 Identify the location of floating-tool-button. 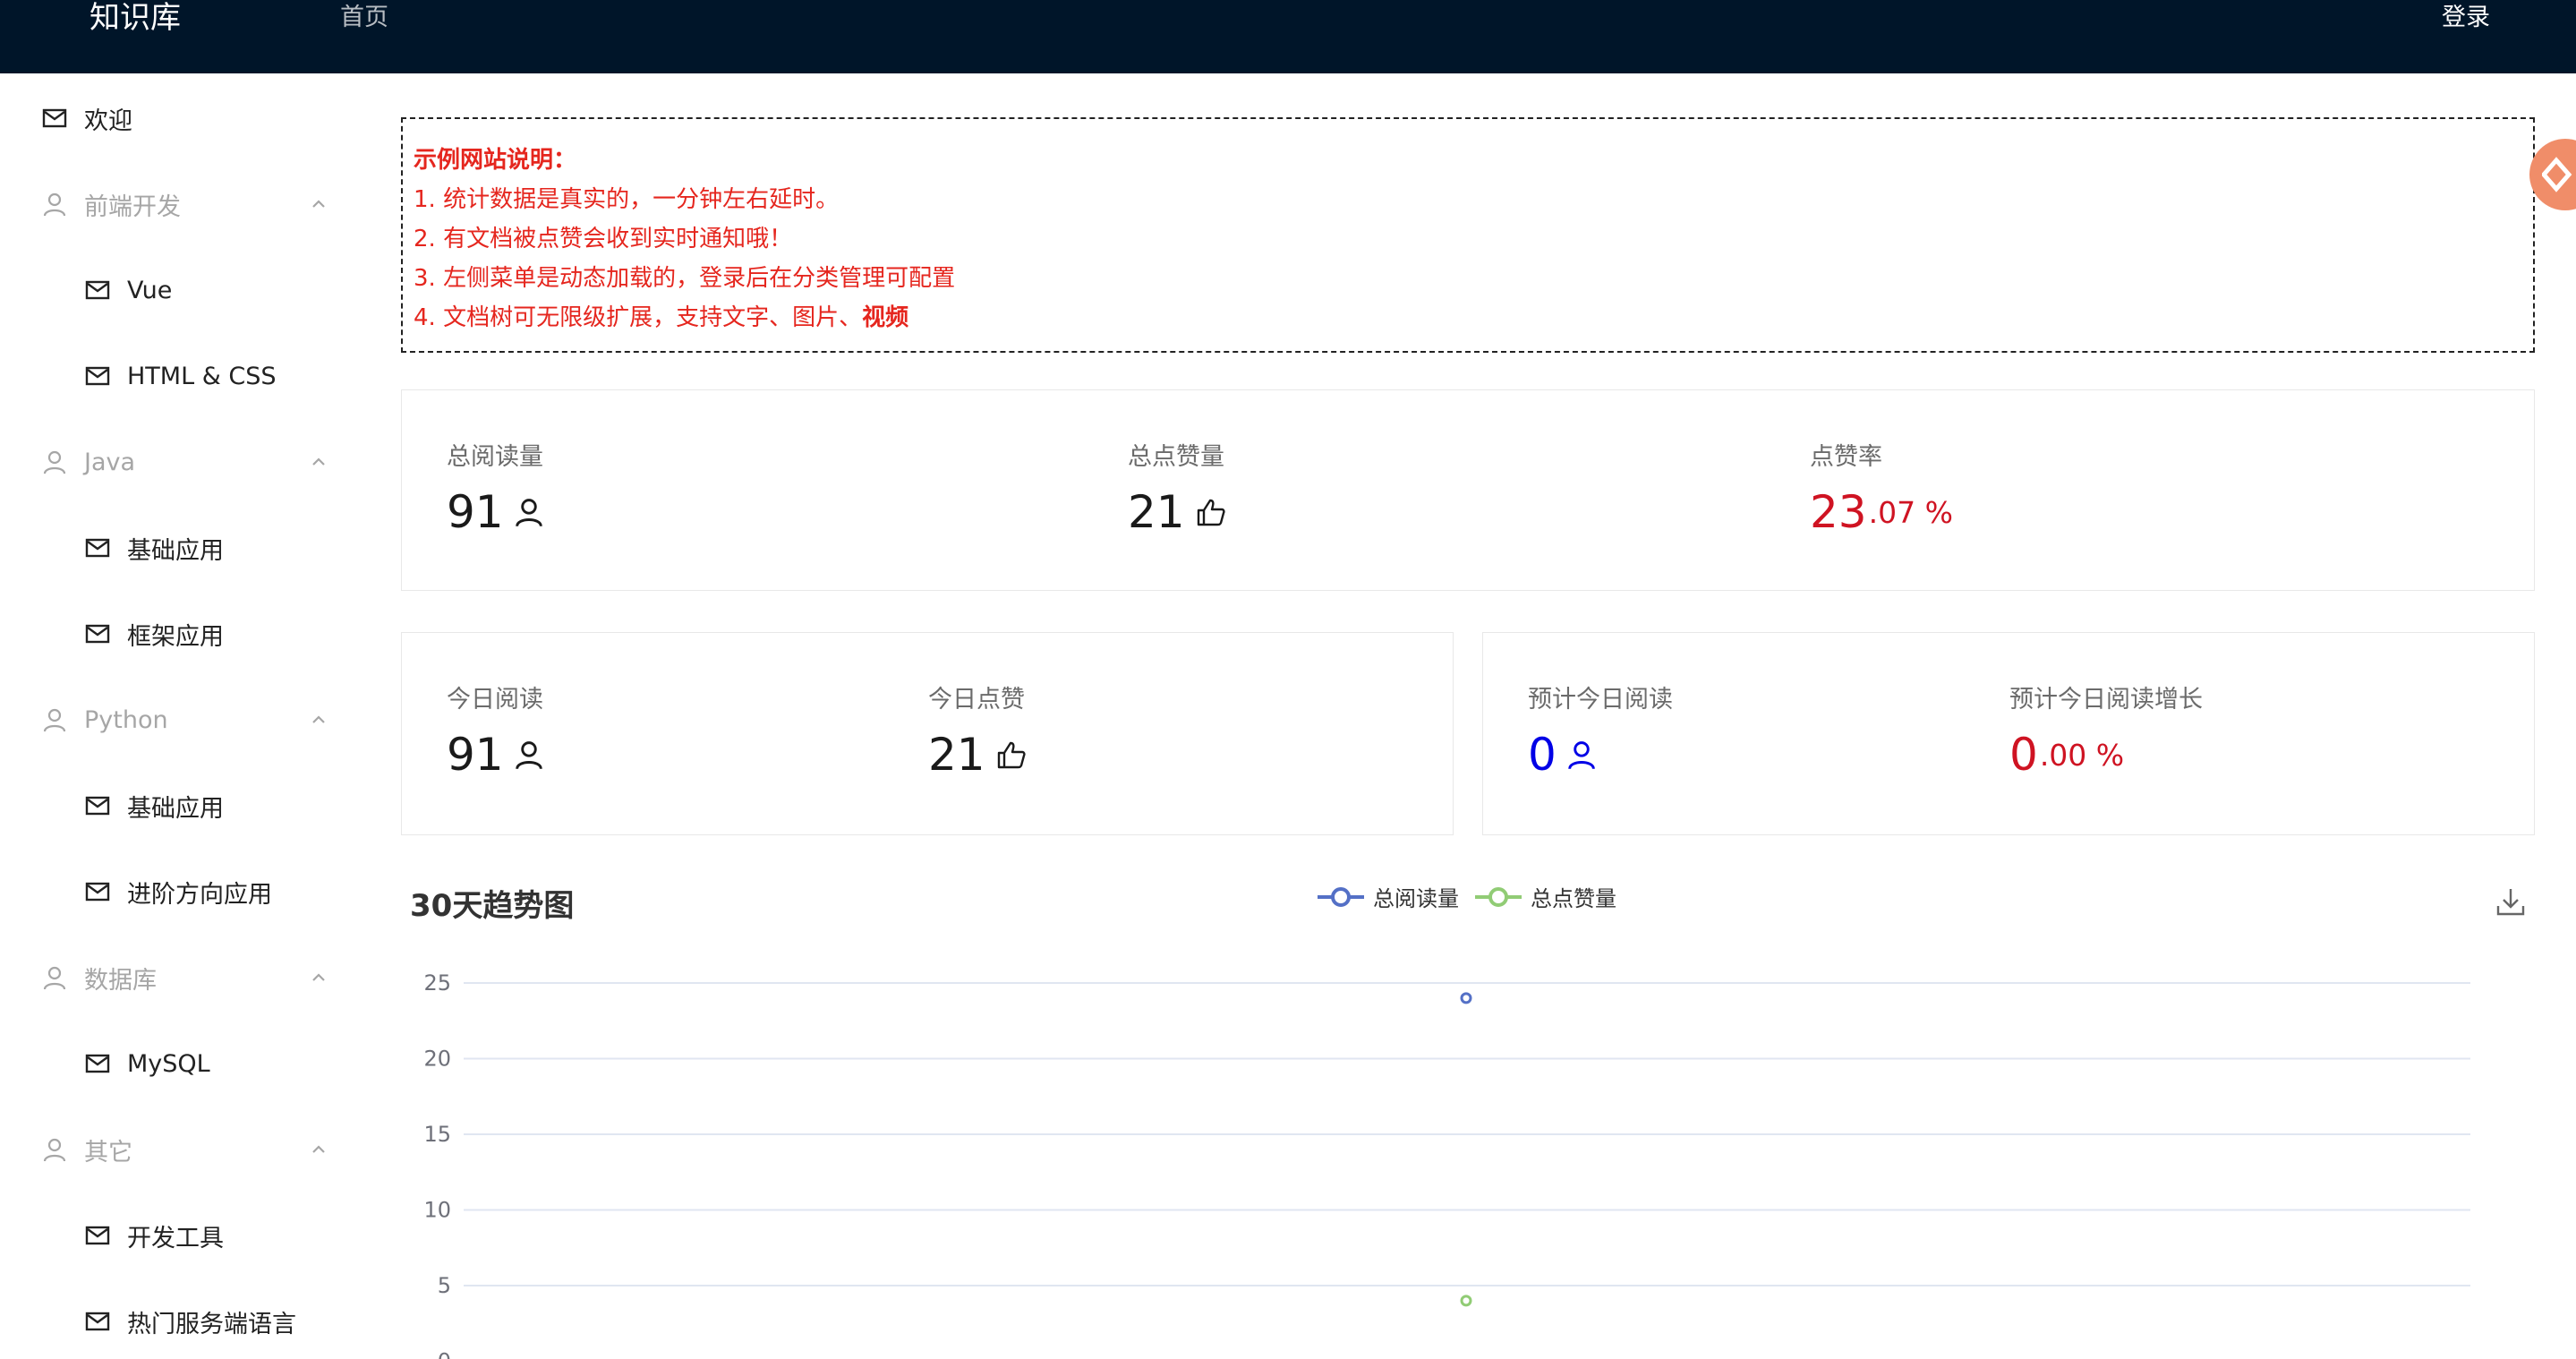
(2552, 174).